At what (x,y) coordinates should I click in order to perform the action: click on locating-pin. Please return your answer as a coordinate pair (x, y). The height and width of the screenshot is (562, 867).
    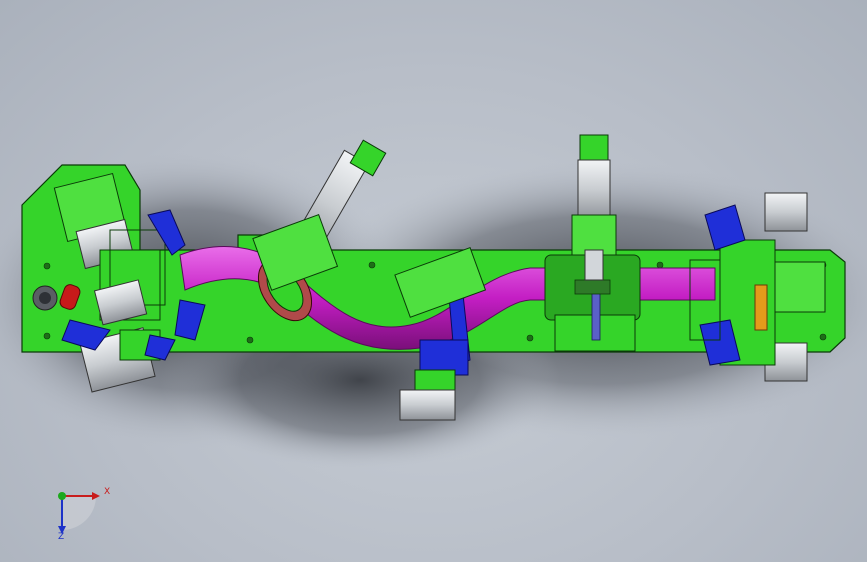
    Looking at the image, I should click on (45, 298).